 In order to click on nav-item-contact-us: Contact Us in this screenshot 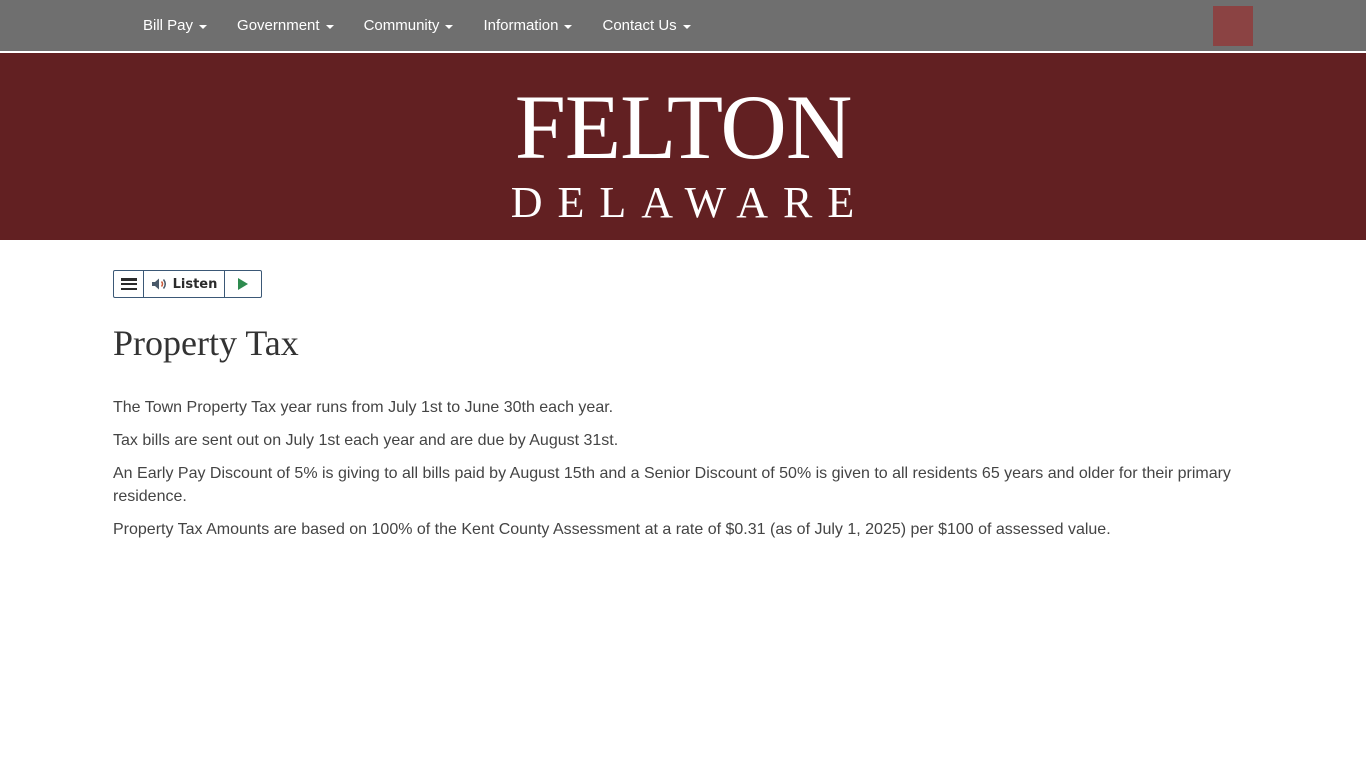, I will do `click(646, 25)`.